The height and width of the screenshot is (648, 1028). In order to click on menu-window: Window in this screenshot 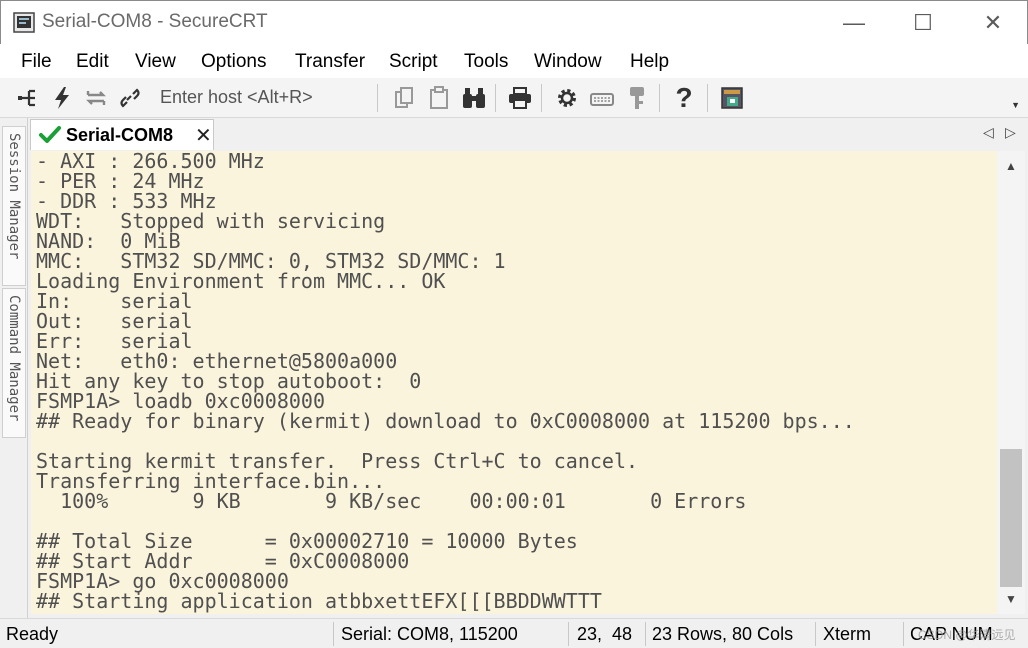, I will do `click(568, 62)`.